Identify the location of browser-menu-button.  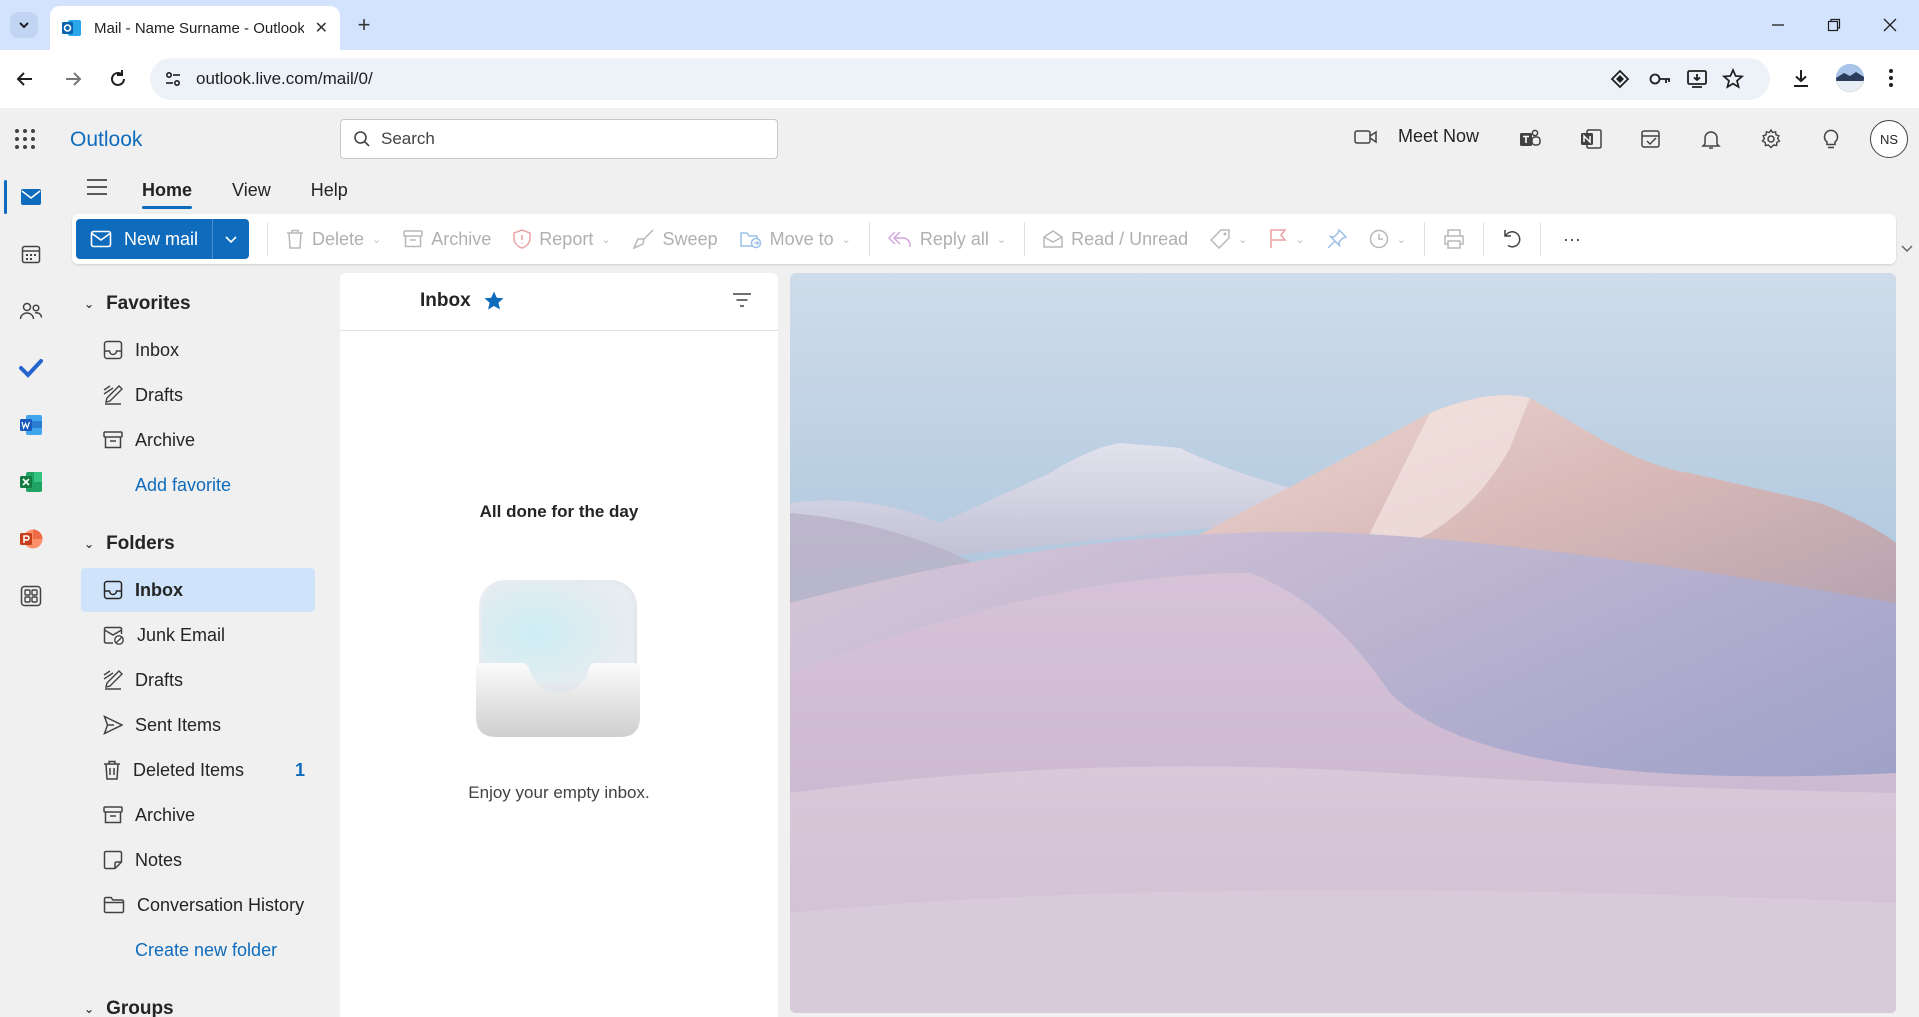
(1891, 78).